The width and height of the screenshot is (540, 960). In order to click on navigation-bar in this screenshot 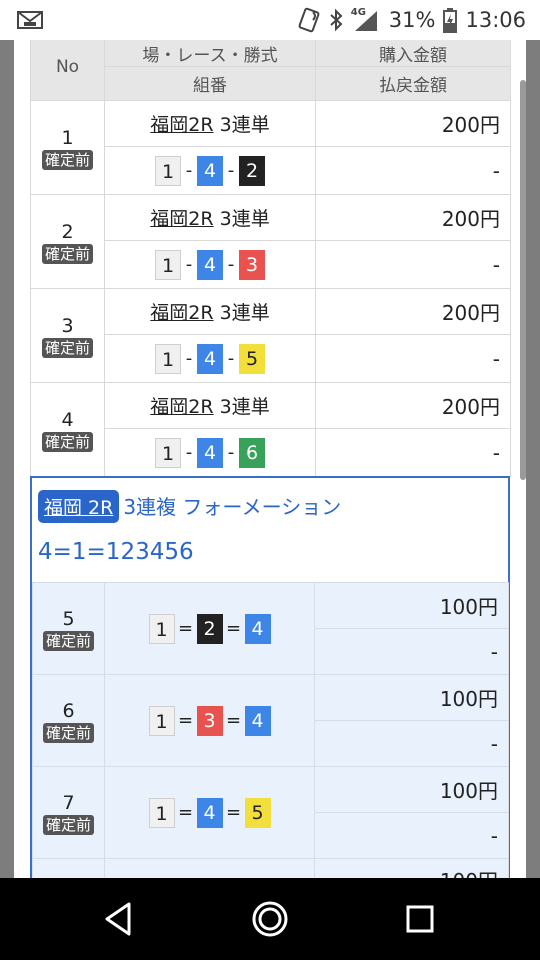, I will do `click(270, 919)`.